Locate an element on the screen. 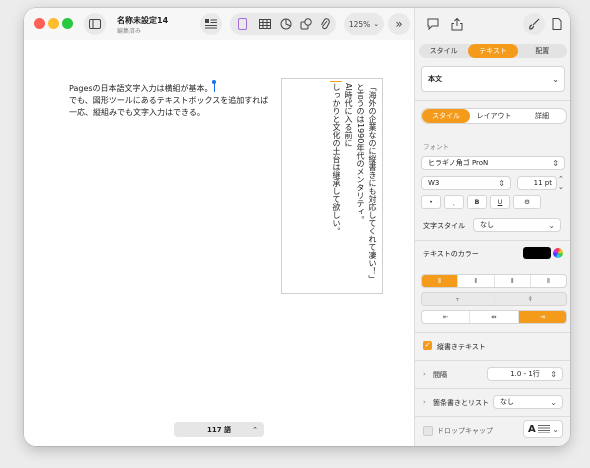  paintbrush-icon is located at coordinates (534, 24).